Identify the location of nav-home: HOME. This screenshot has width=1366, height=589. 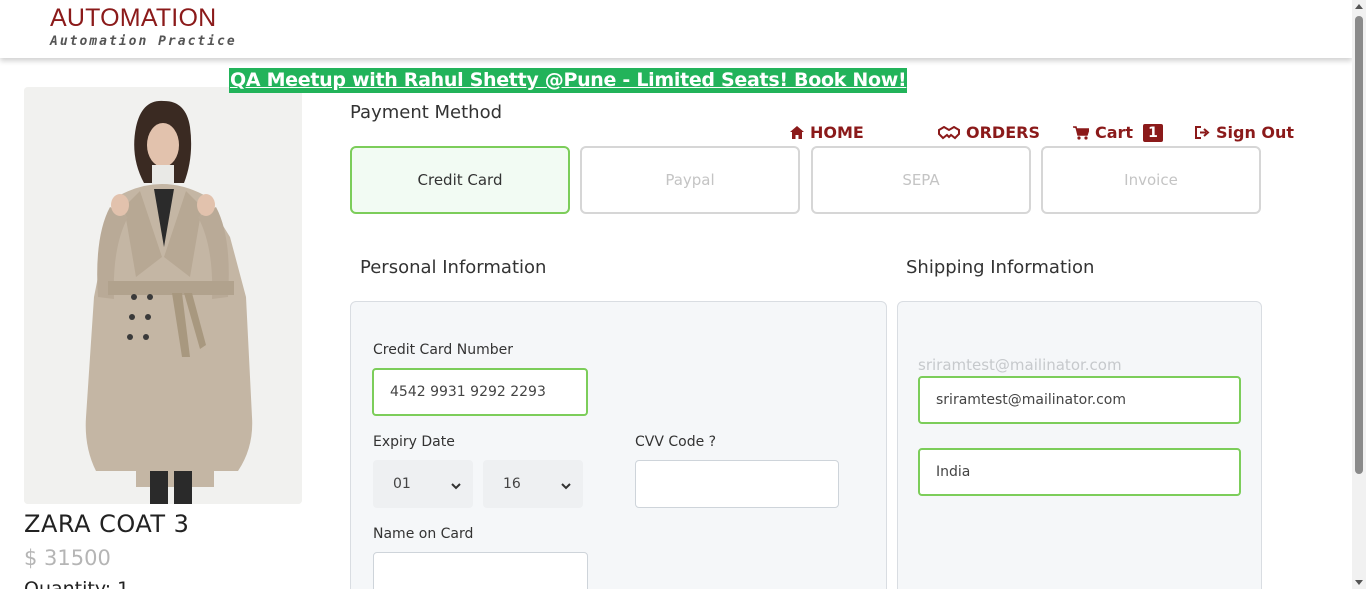
(827, 132).